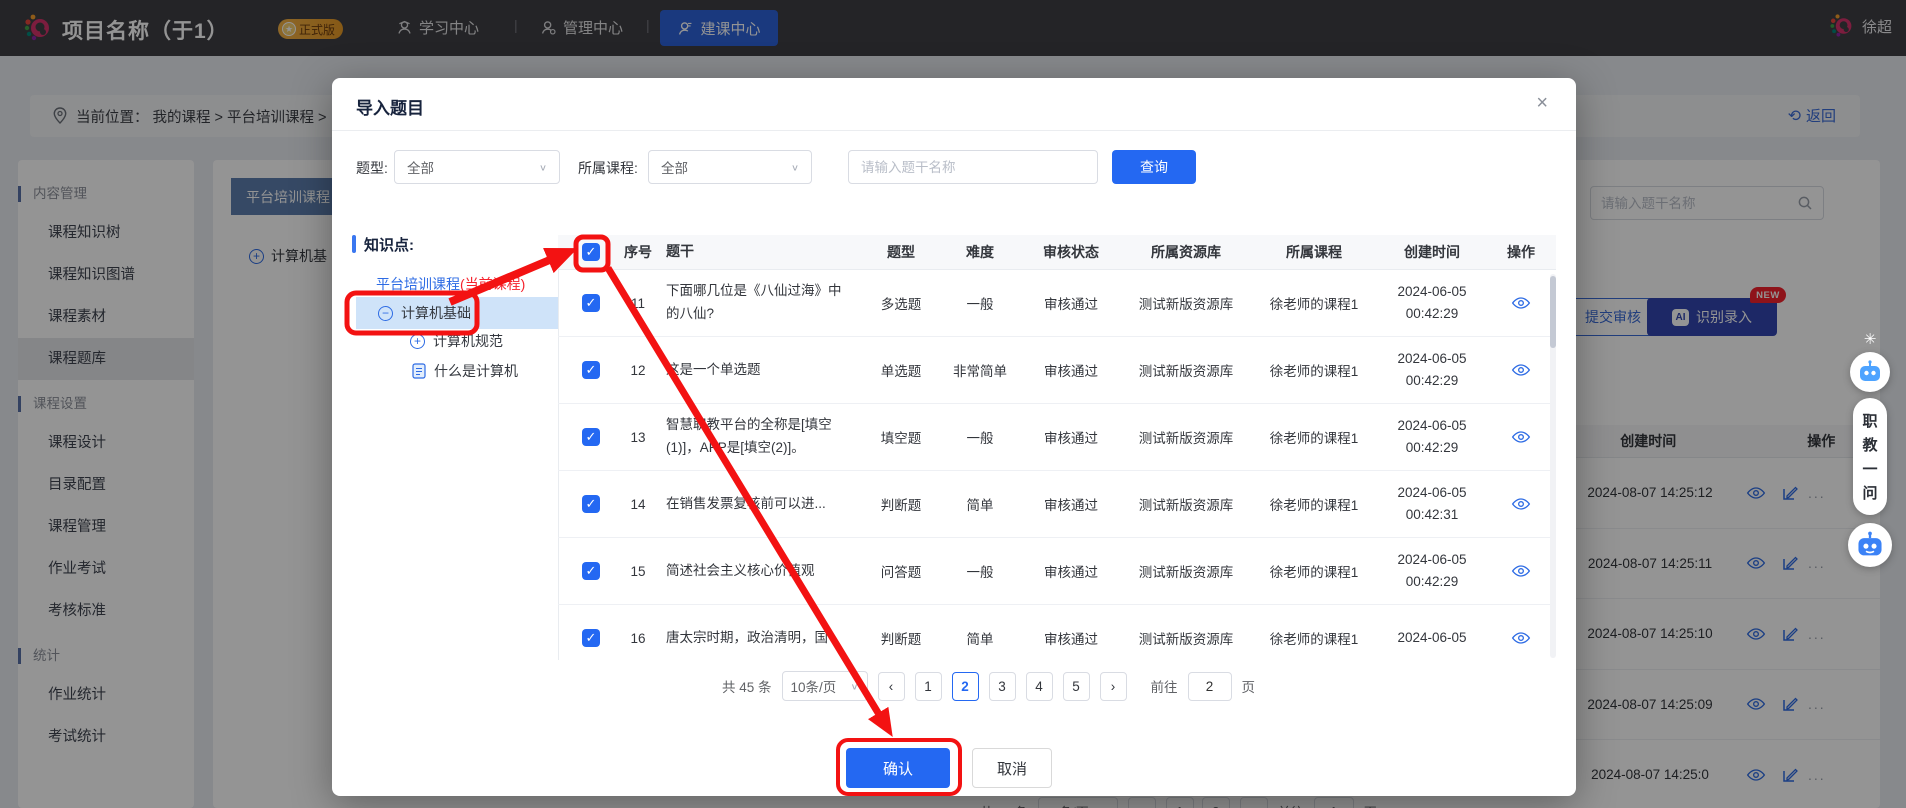 This screenshot has width=1906, height=808. I want to click on page-number-button: 1, so click(928, 686).